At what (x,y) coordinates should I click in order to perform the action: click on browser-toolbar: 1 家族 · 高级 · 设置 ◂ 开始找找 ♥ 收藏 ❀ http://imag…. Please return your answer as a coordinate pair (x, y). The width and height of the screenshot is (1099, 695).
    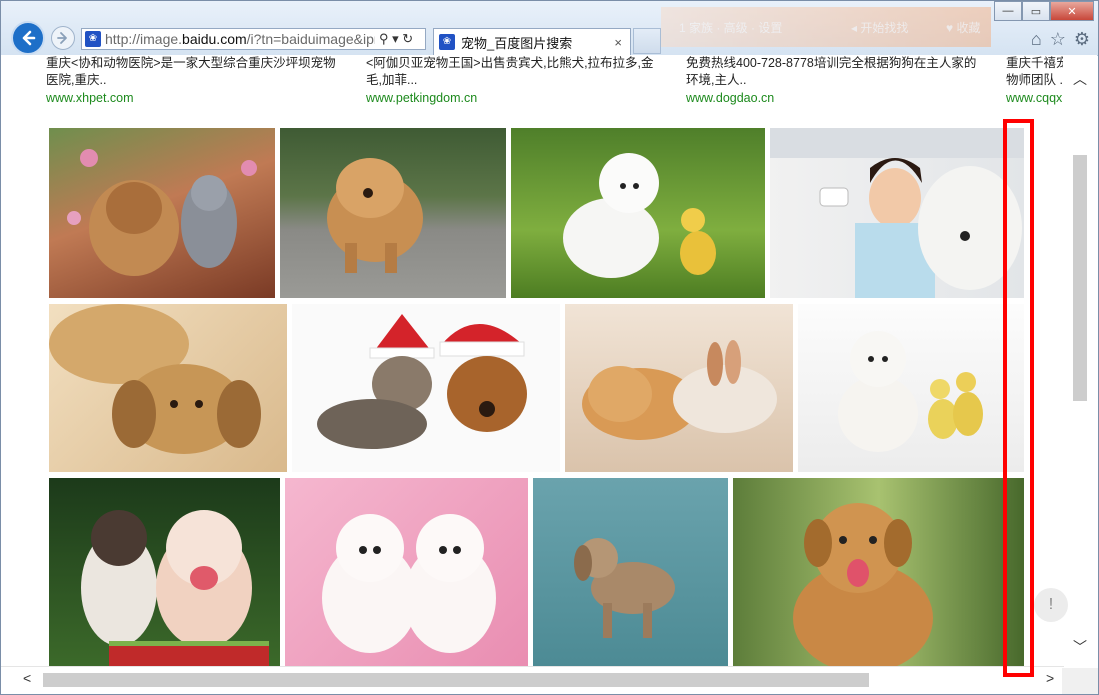
    Looking at the image, I should click on (549, 28).